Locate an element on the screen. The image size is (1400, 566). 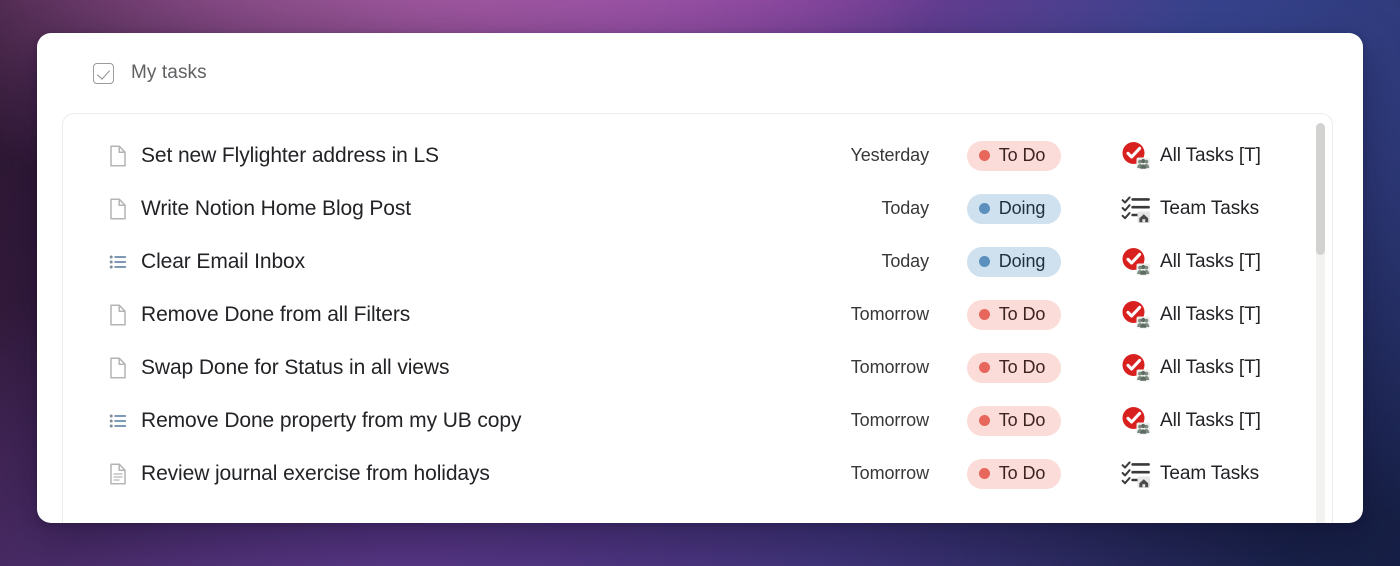
task-row-main: Set new Flylighter address in LS is located at coordinates (420, 156).